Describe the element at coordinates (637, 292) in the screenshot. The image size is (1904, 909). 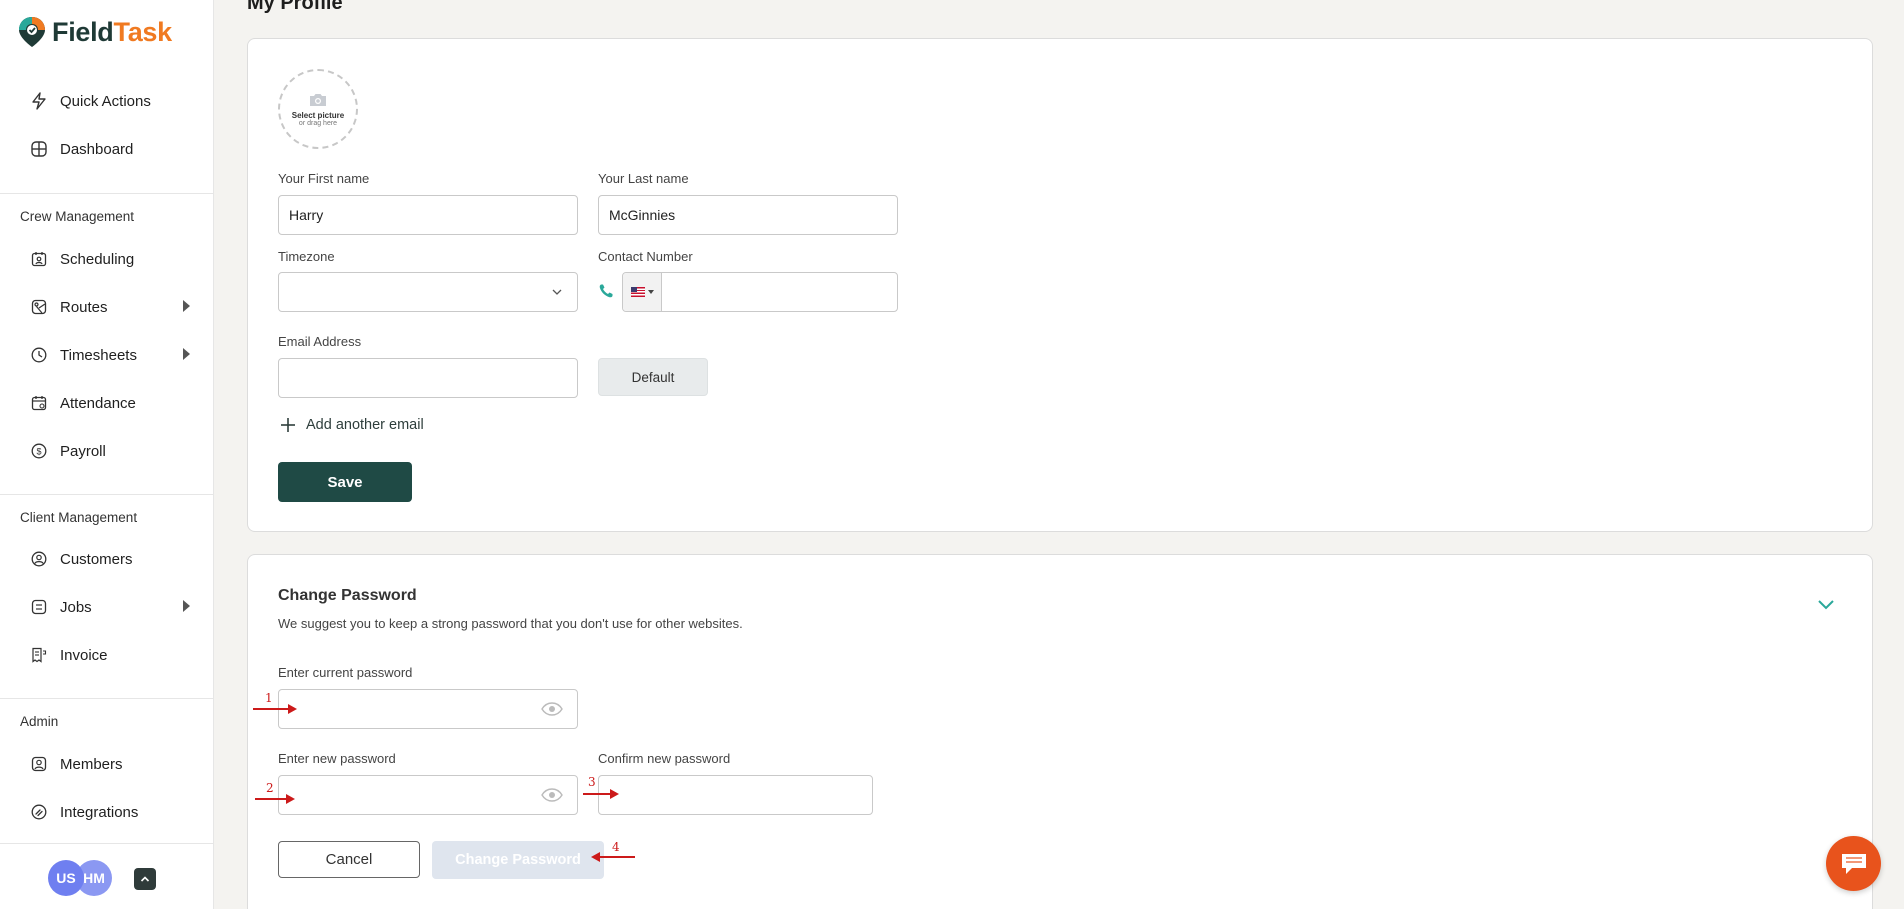
I see `us-flag-icon` at that location.